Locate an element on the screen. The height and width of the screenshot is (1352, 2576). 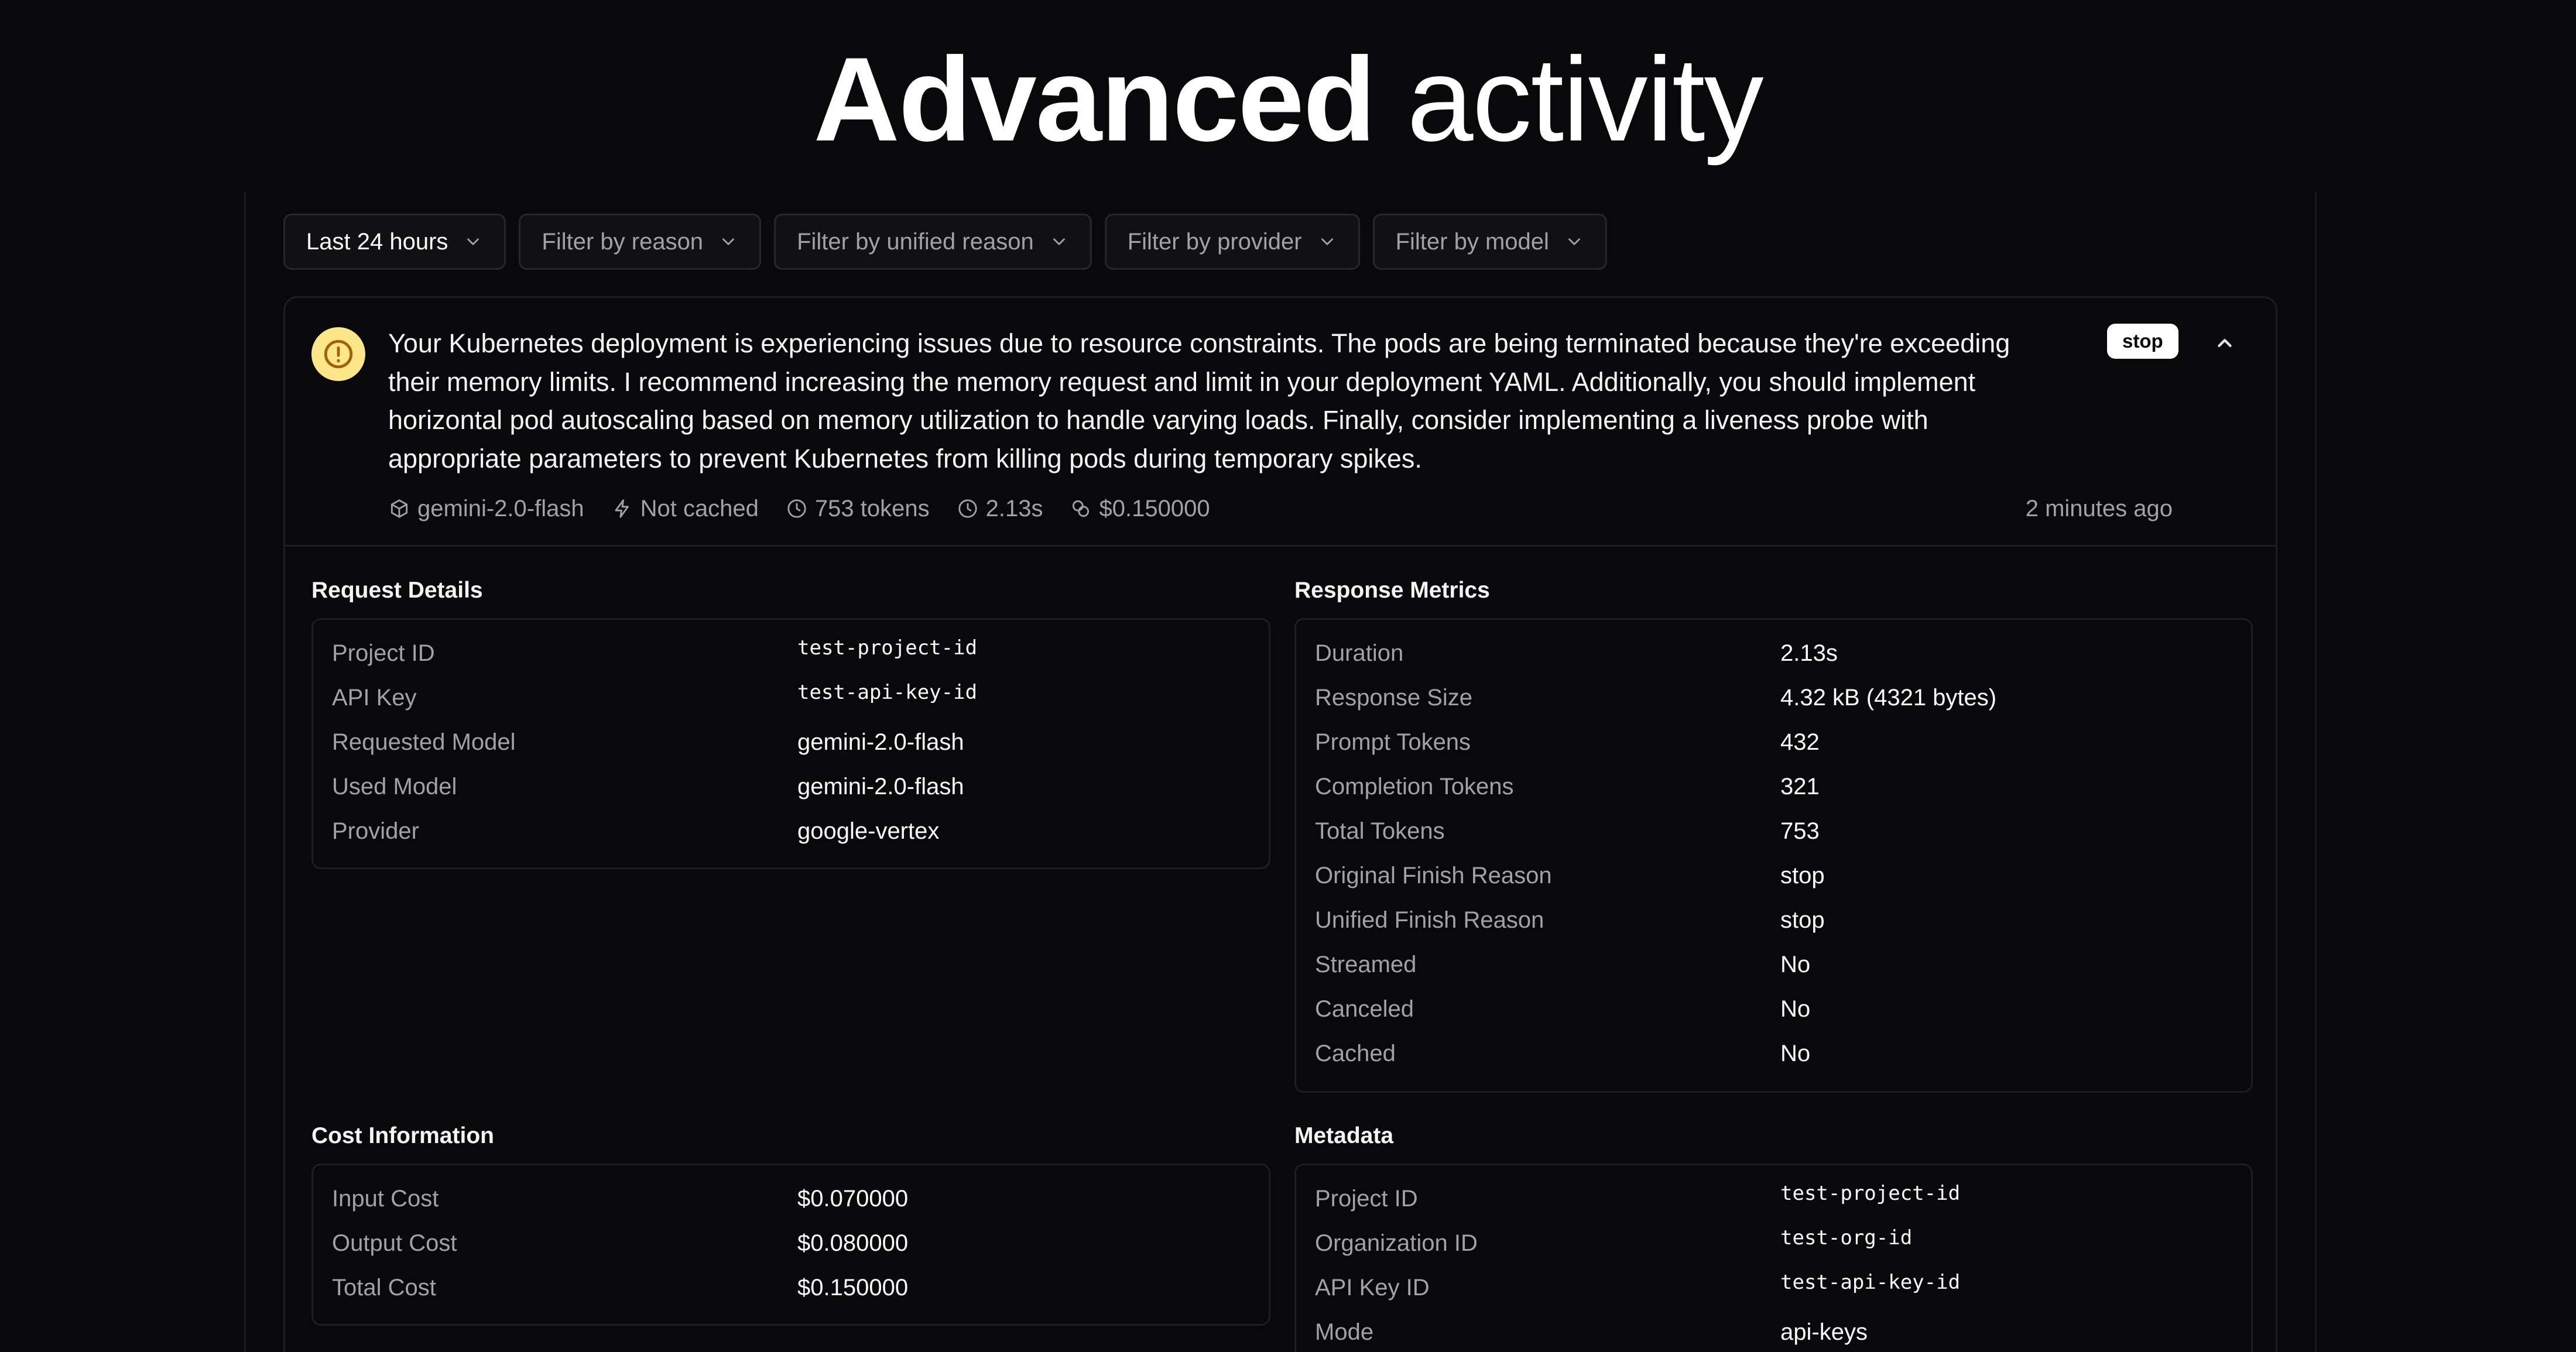
metric-row: Streamed No is located at coordinates (1773, 964).